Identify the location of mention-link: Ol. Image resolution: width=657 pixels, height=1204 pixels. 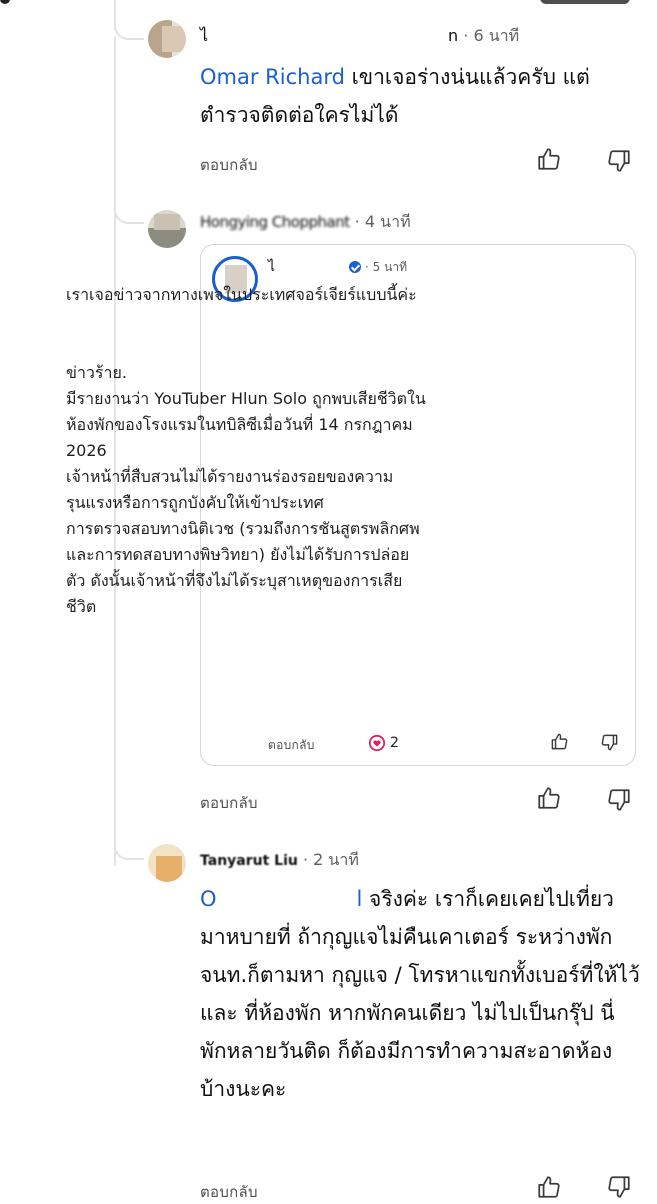
(281, 899).